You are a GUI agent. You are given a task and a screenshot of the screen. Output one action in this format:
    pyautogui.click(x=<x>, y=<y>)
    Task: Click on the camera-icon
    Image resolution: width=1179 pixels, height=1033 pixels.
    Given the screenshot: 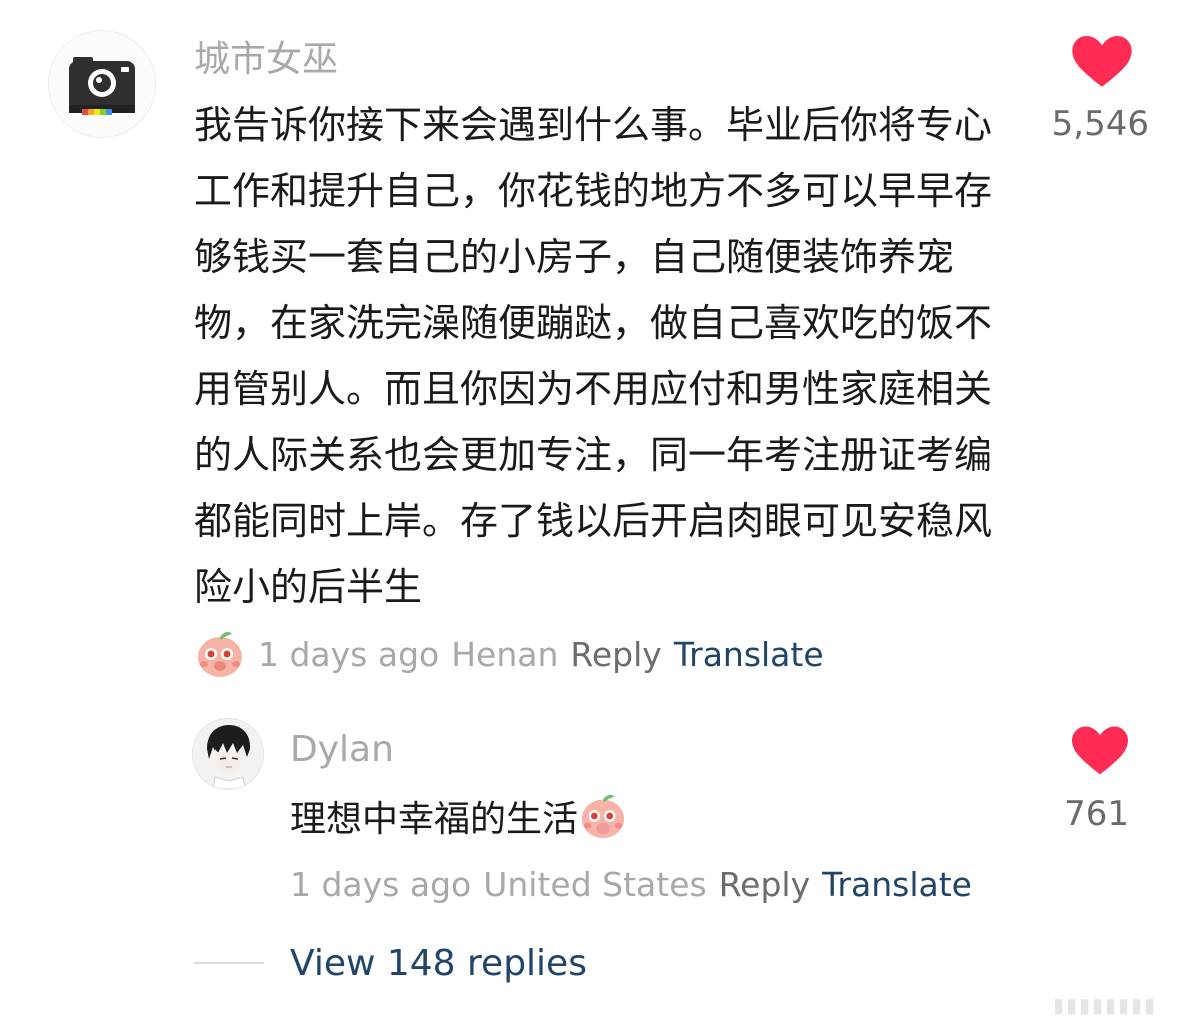 What is the action you would take?
    pyautogui.click(x=102, y=86)
    